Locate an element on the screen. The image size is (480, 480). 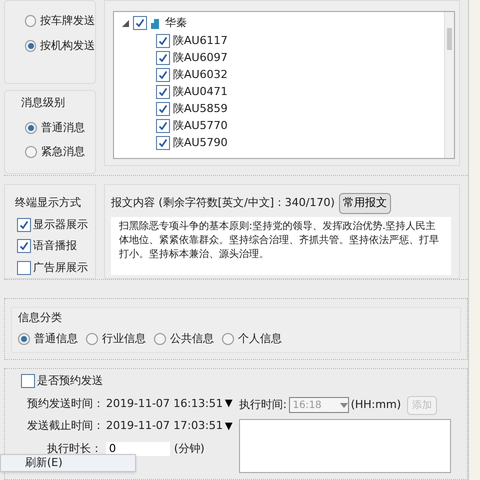
radio-label: 行业信息 is located at coordinates (124, 338).